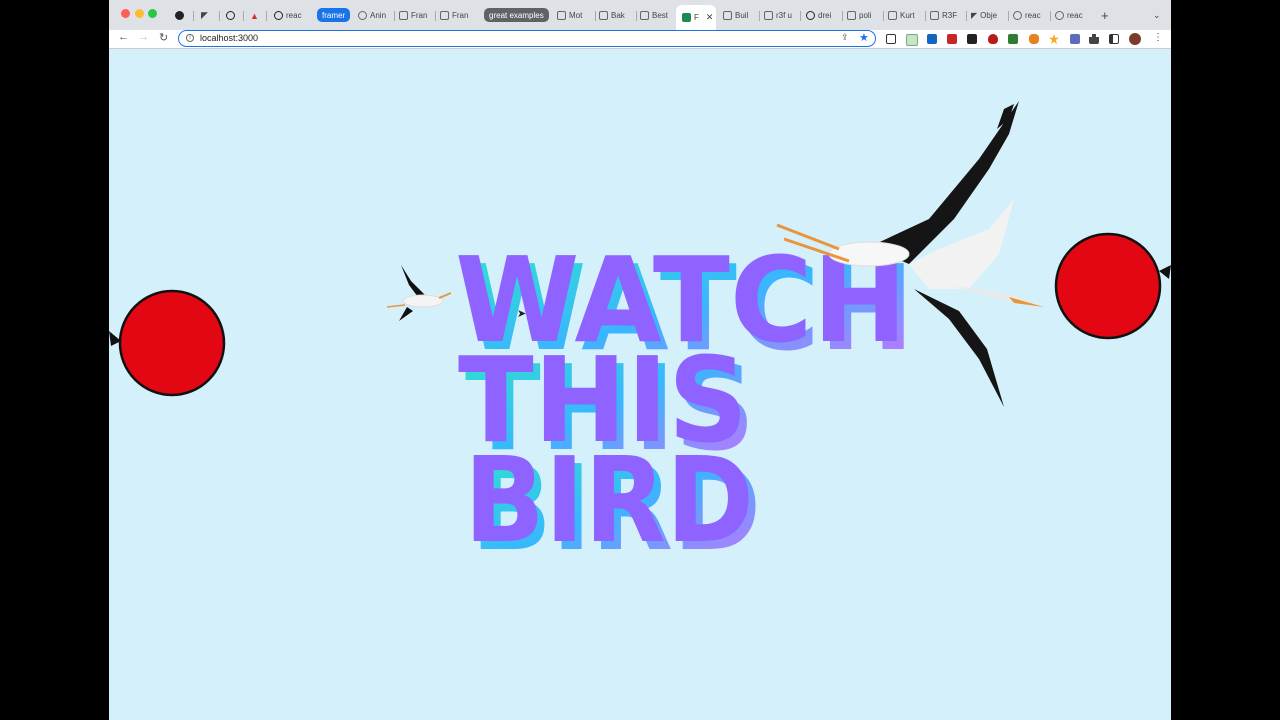 Image resolution: width=1280 pixels, height=720 pixels. What do you see at coordinates (740, 15) in the screenshot?
I see `tab-15: Buil` at bounding box center [740, 15].